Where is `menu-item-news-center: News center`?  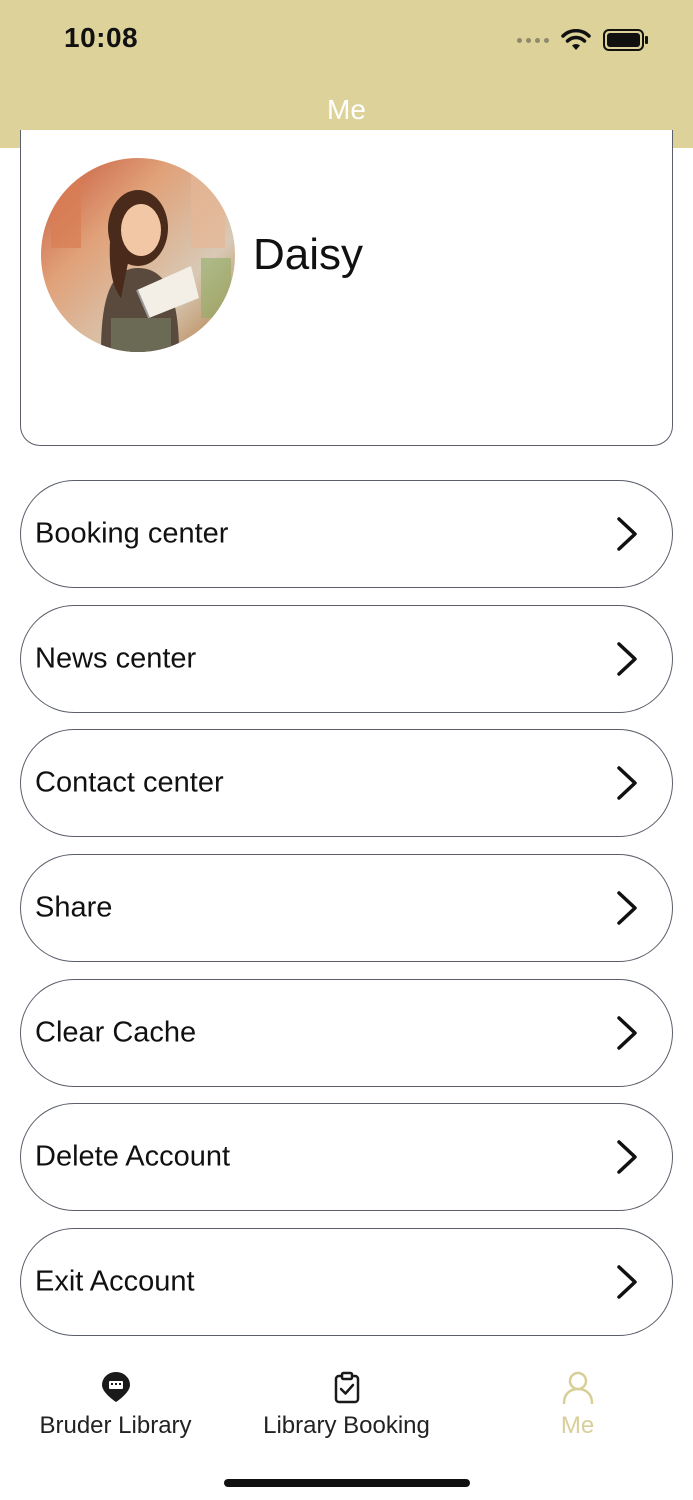
menu-item-news-center: News center is located at coordinates (346, 659).